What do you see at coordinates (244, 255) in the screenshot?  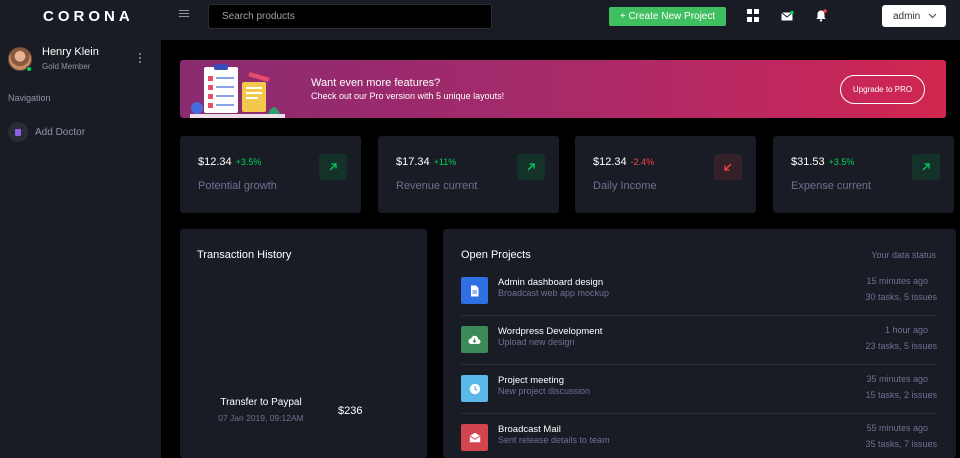 I see `card-title: Transaction History` at bounding box center [244, 255].